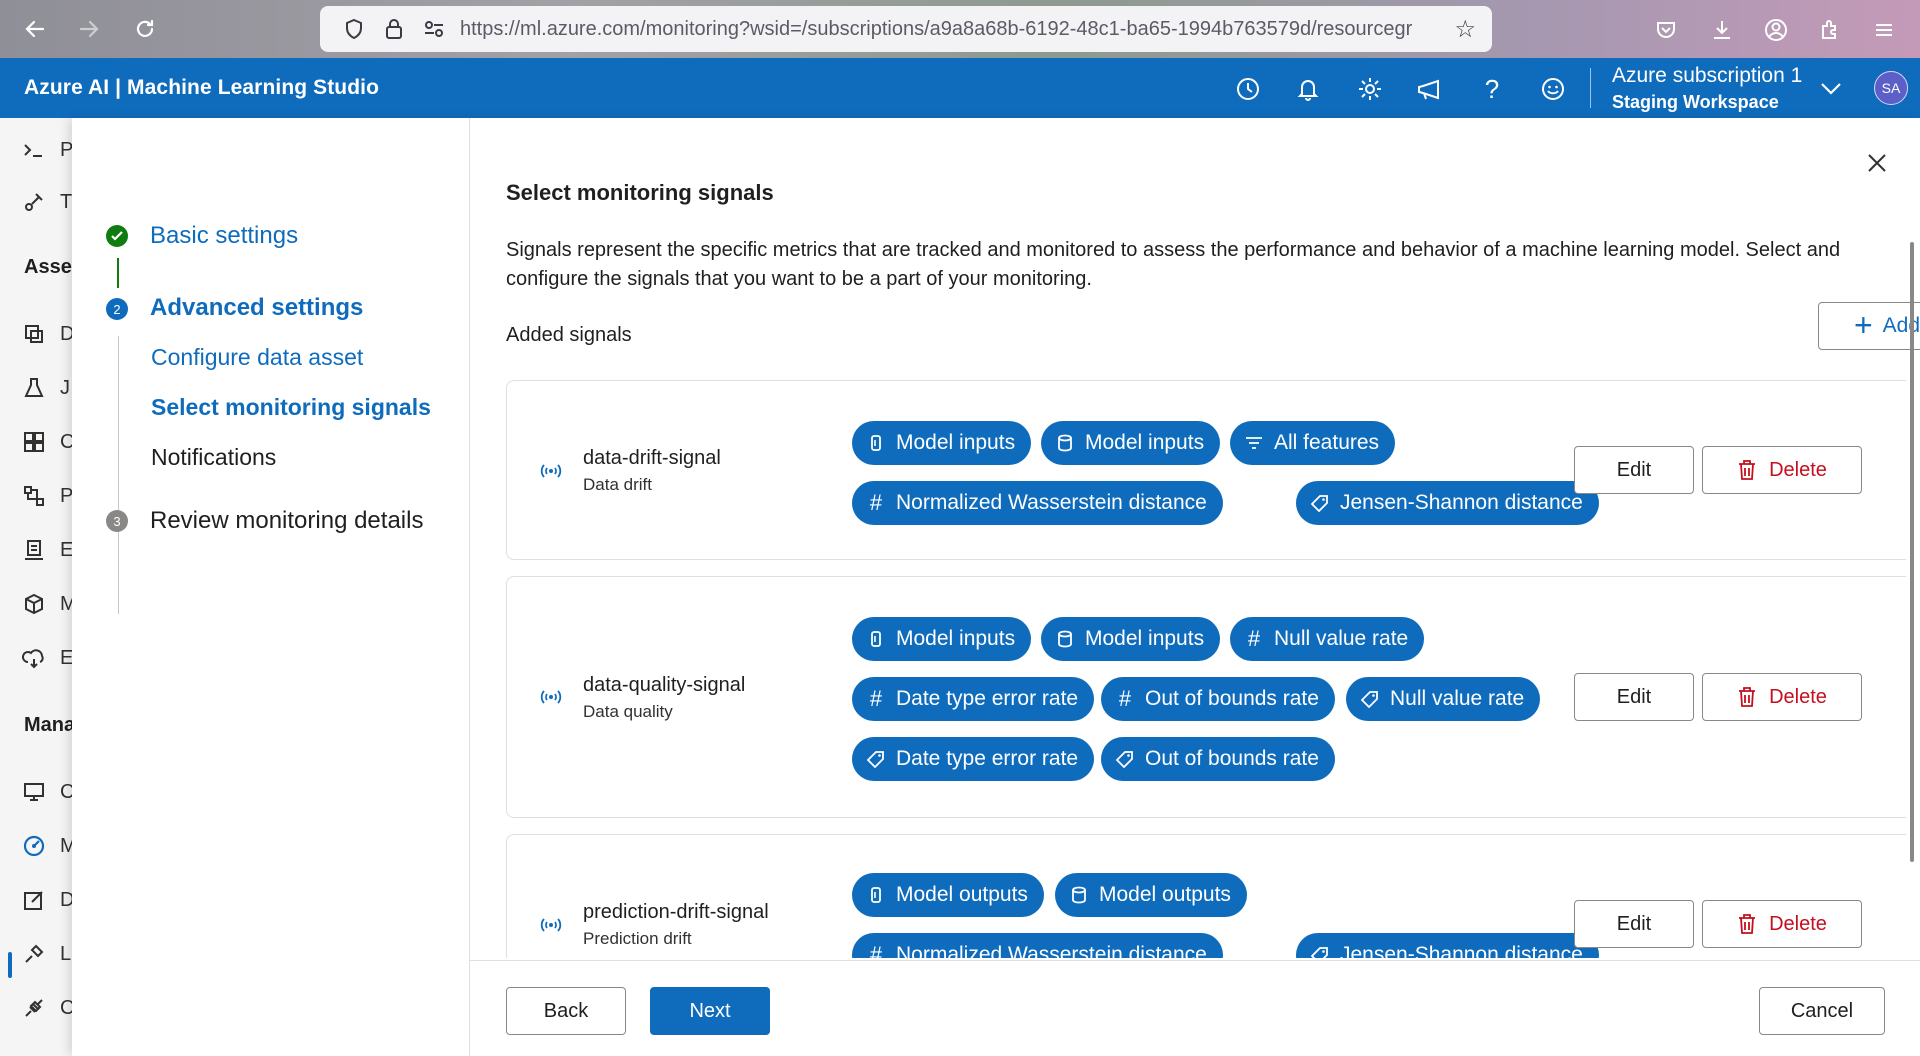  I want to click on next-button: Next, so click(710, 1011).